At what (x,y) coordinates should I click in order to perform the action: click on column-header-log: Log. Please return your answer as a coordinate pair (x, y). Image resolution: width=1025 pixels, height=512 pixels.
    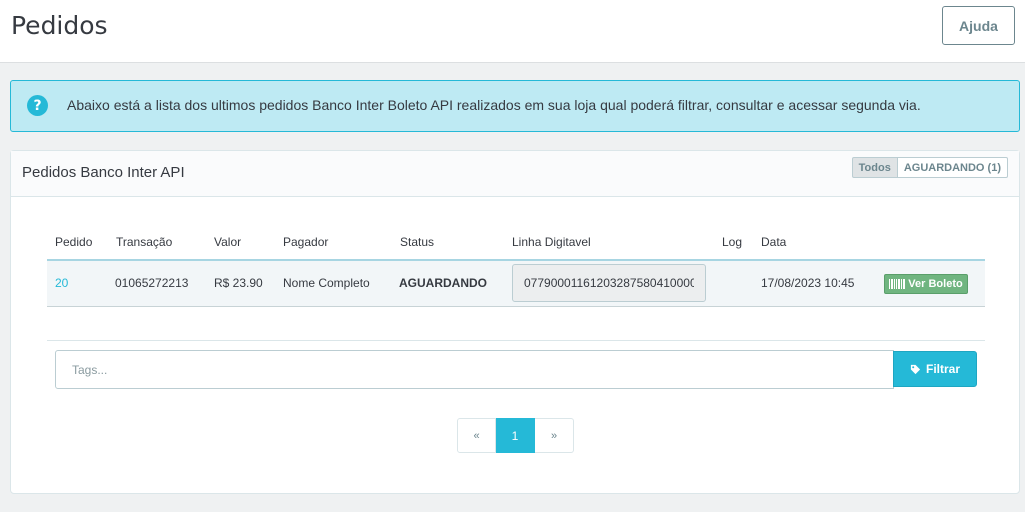
    Looking at the image, I should click on (732, 242).